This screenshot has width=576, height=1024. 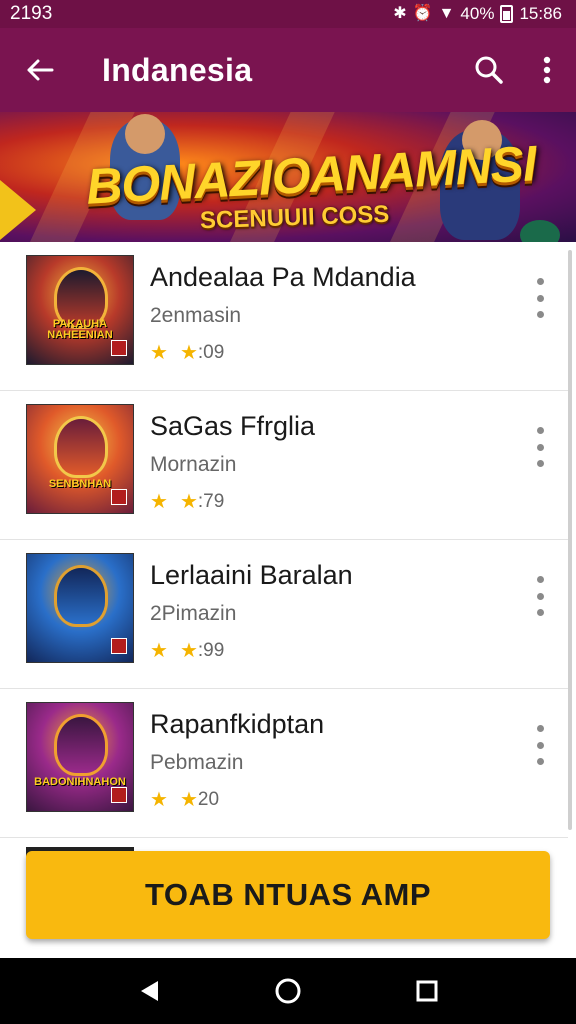 What do you see at coordinates (80, 329) in the screenshot?
I see `thumbnail-label: PAKAUHA NAHEENIAN` at bounding box center [80, 329].